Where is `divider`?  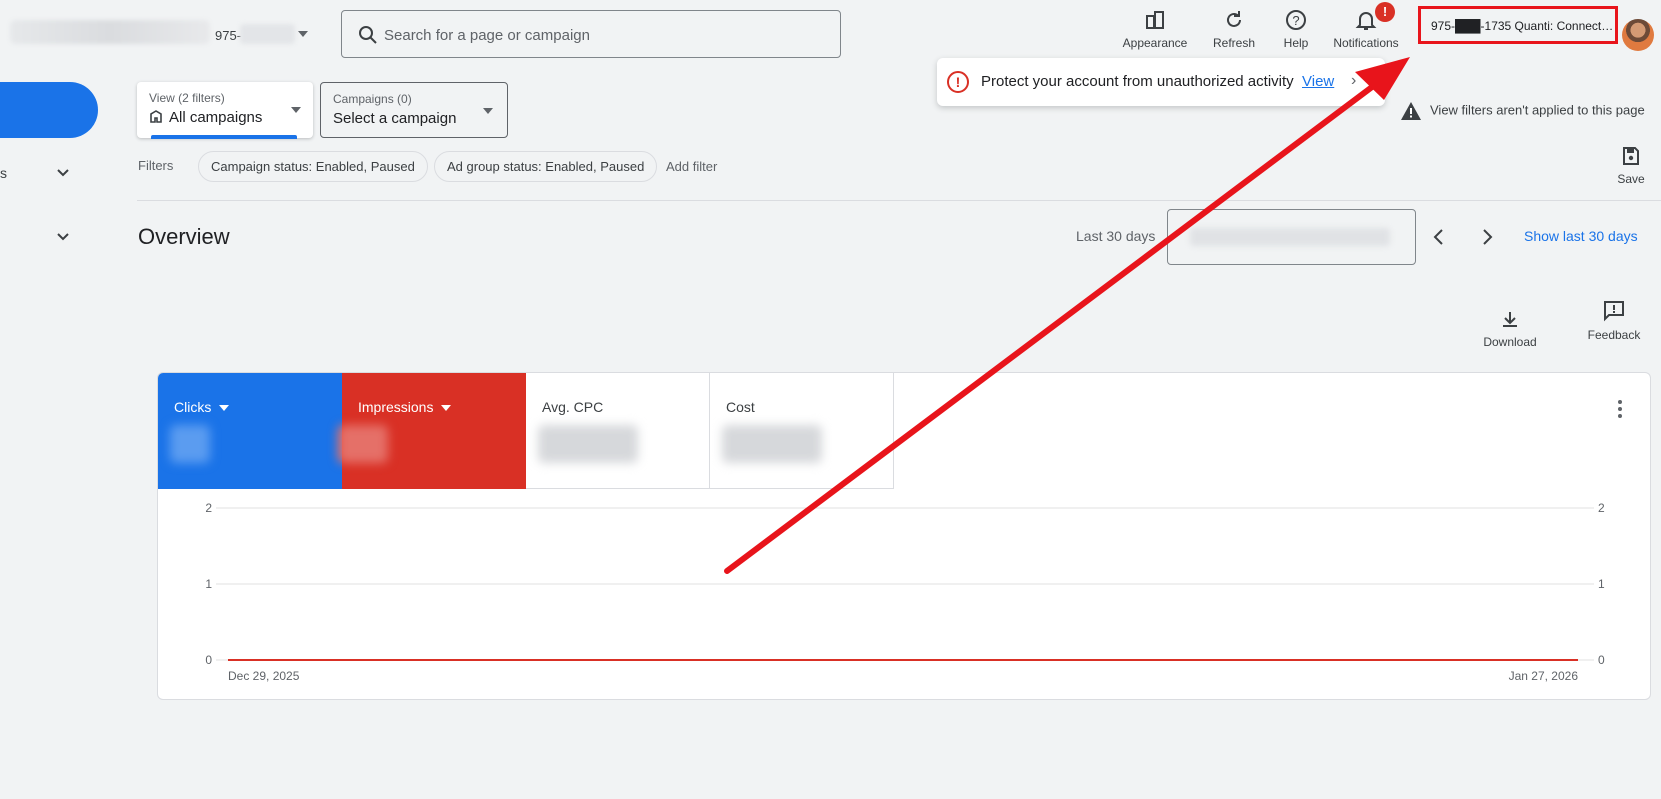
divider is located at coordinates (899, 200).